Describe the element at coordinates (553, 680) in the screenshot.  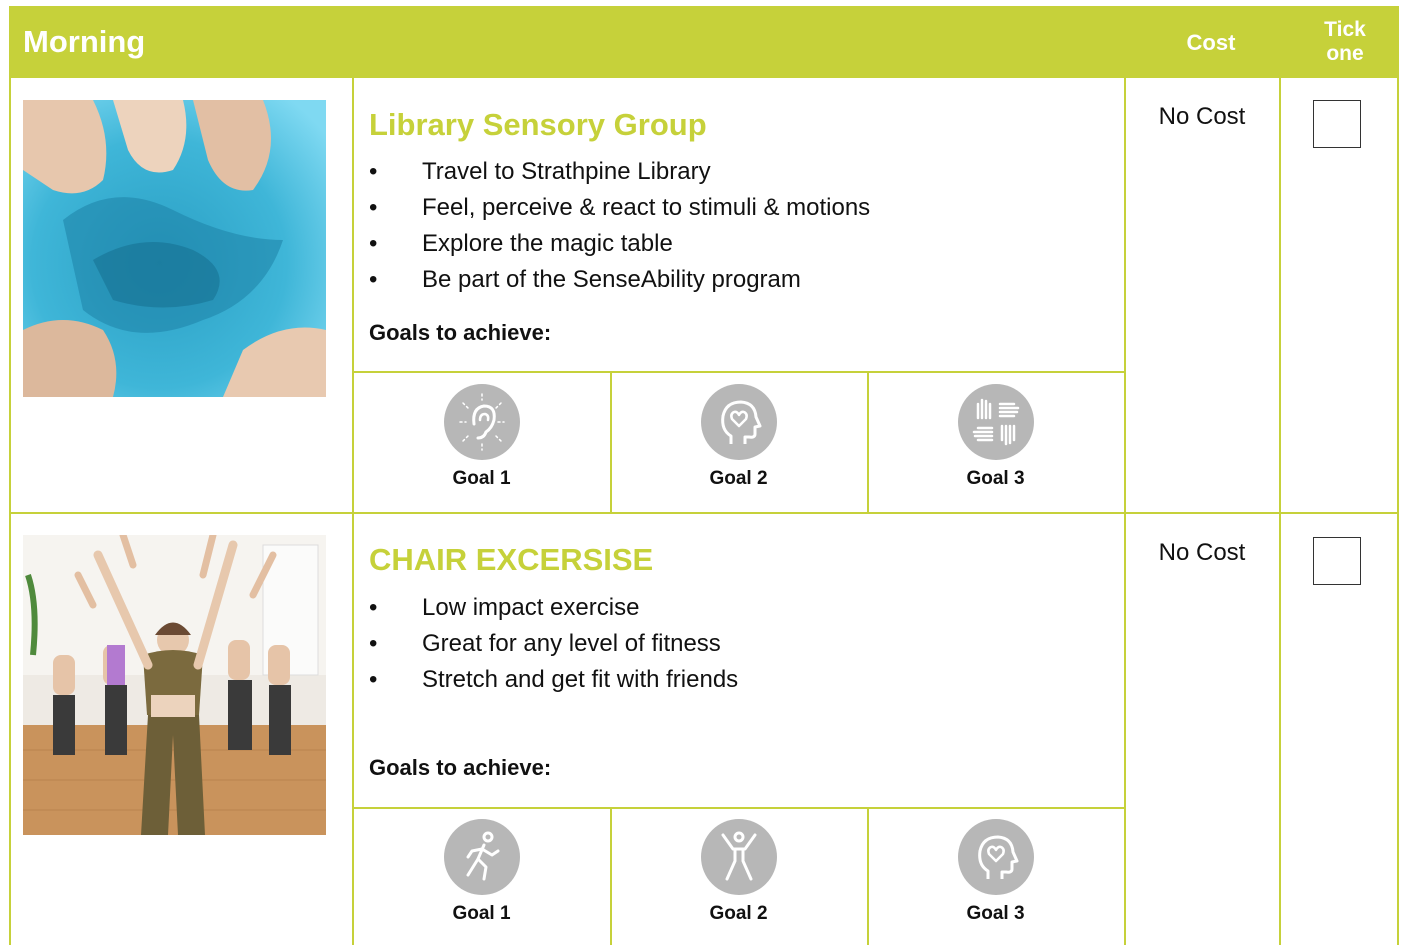
I see `list-item: Stretch and get fit with friends` at that location.